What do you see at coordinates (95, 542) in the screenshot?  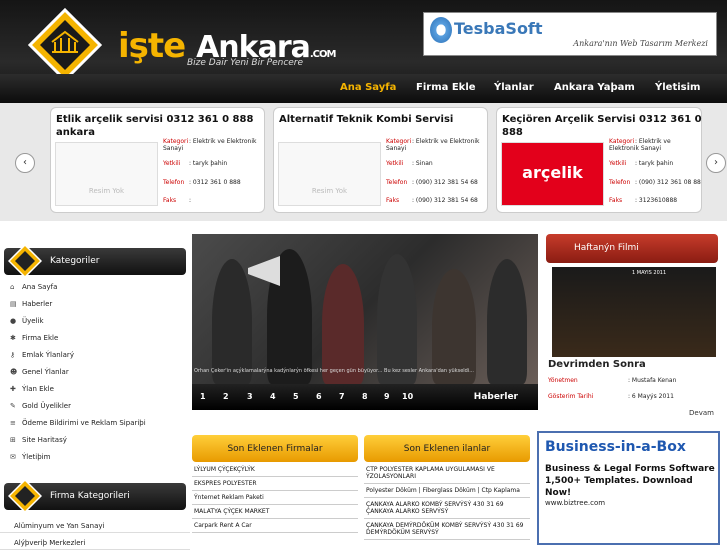 I see `category-item: Alýþveriþ Merkezleri` at bounding box center [95, 542].